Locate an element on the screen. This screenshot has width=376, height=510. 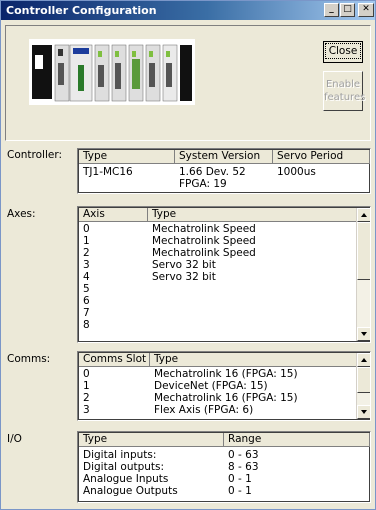
axes-header-type: Type is located at coordinates (252, 215).